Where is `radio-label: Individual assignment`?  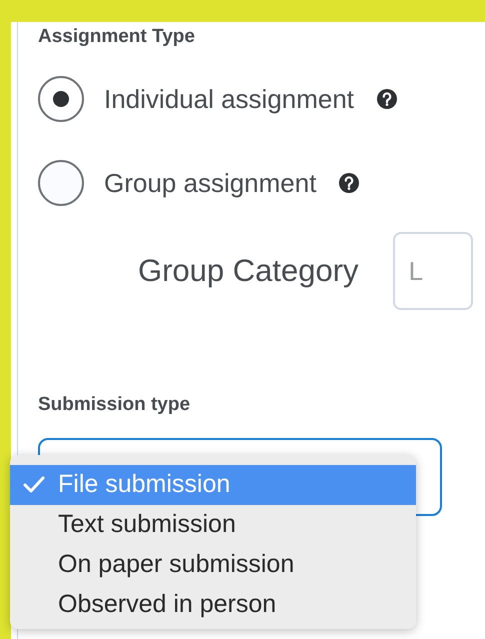 radio-label: Individual assignment is located at coordinates (229, 99).